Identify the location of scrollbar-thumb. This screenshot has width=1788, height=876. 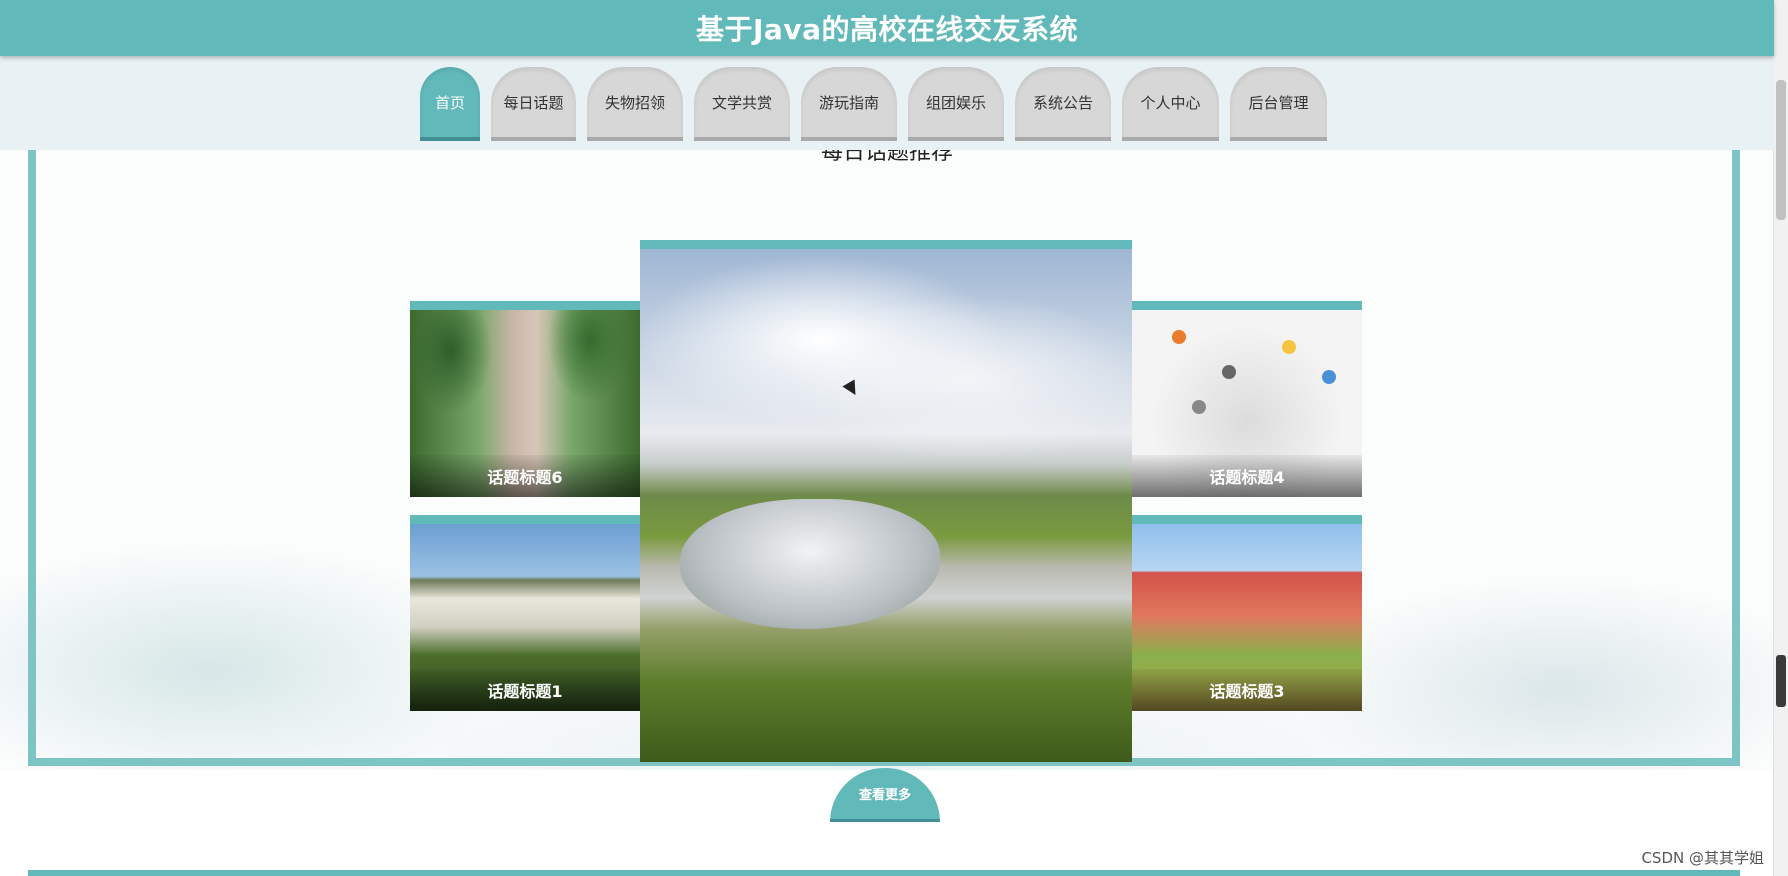
(1781, 150).